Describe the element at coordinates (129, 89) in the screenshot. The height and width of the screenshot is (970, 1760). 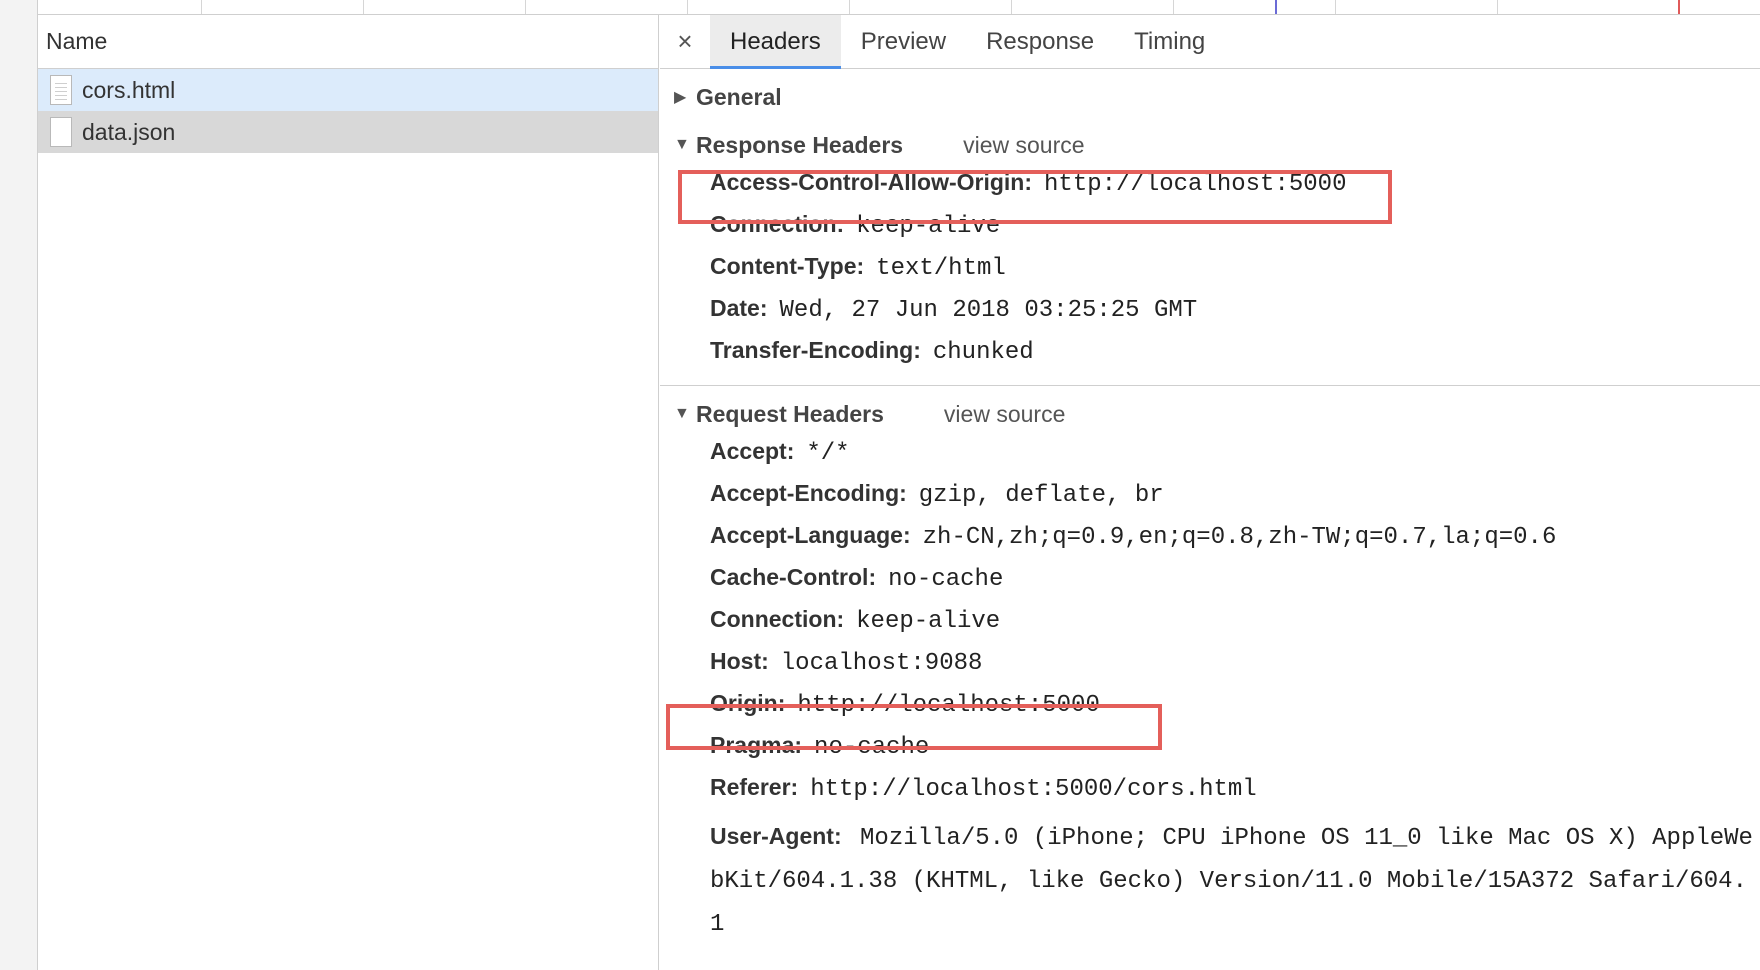
I see `request-name: cors.html` at that location.